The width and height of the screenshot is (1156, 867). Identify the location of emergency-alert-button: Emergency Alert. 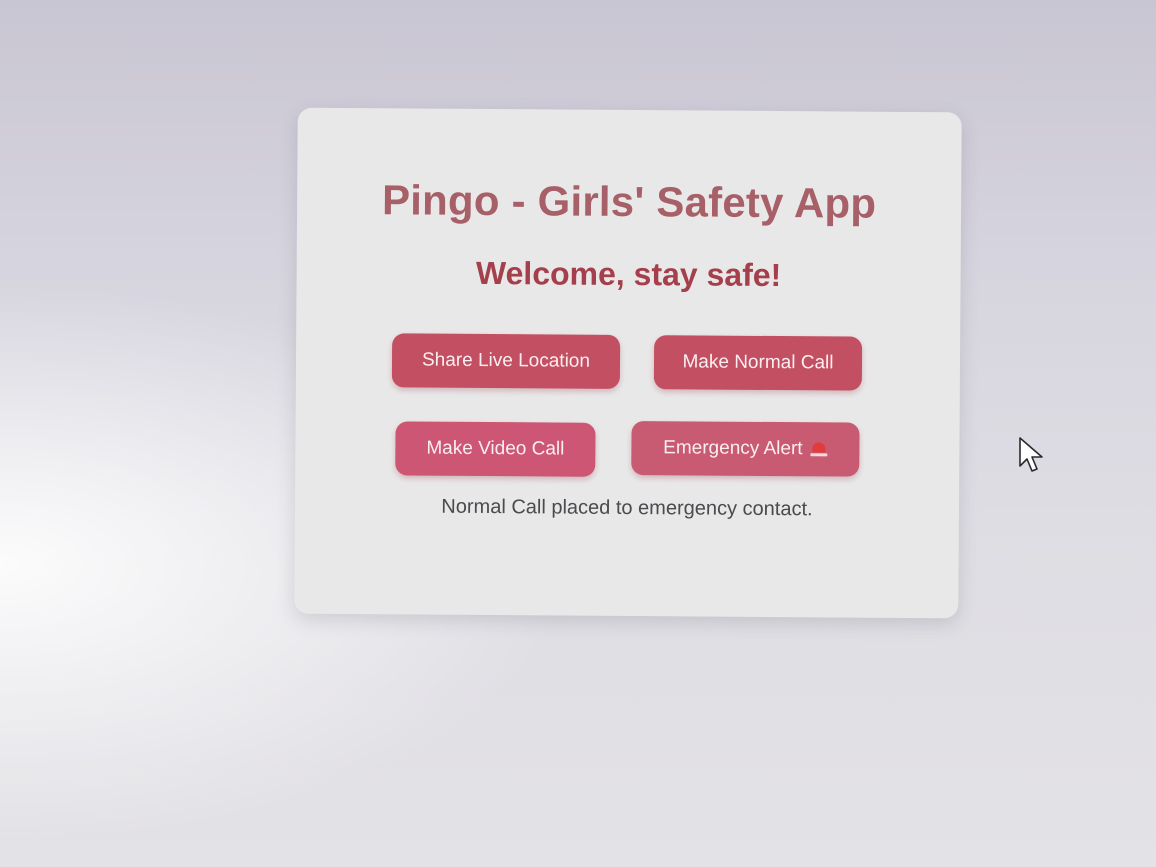
(745, 449).